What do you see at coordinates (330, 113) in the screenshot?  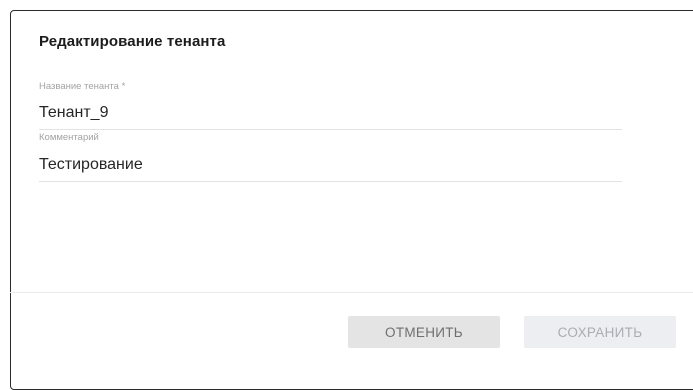 I see `tenant-name-input` at bounding box center [330, 113].